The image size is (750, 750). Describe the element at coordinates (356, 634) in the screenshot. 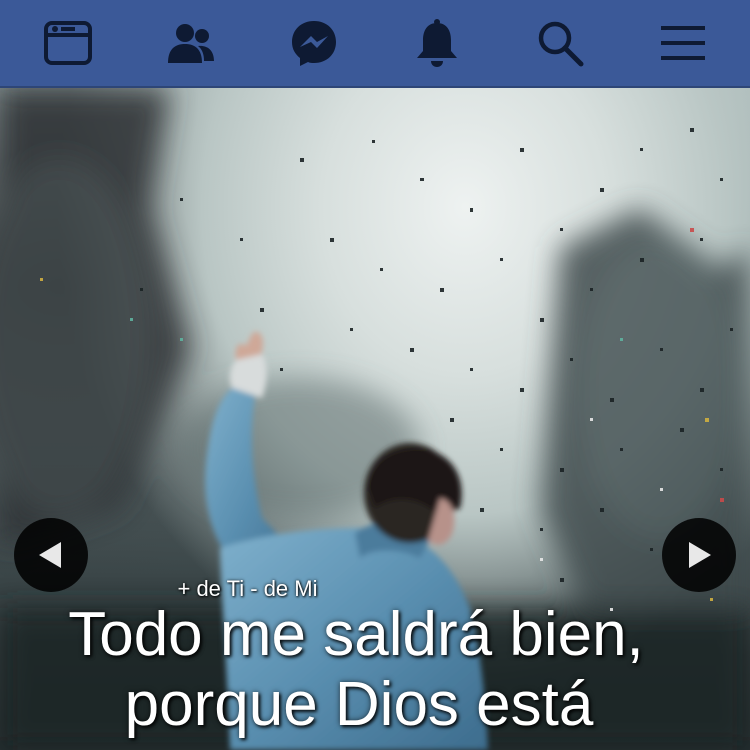

I see `quote-line-1: Todo me saldrá bien,` at that location.